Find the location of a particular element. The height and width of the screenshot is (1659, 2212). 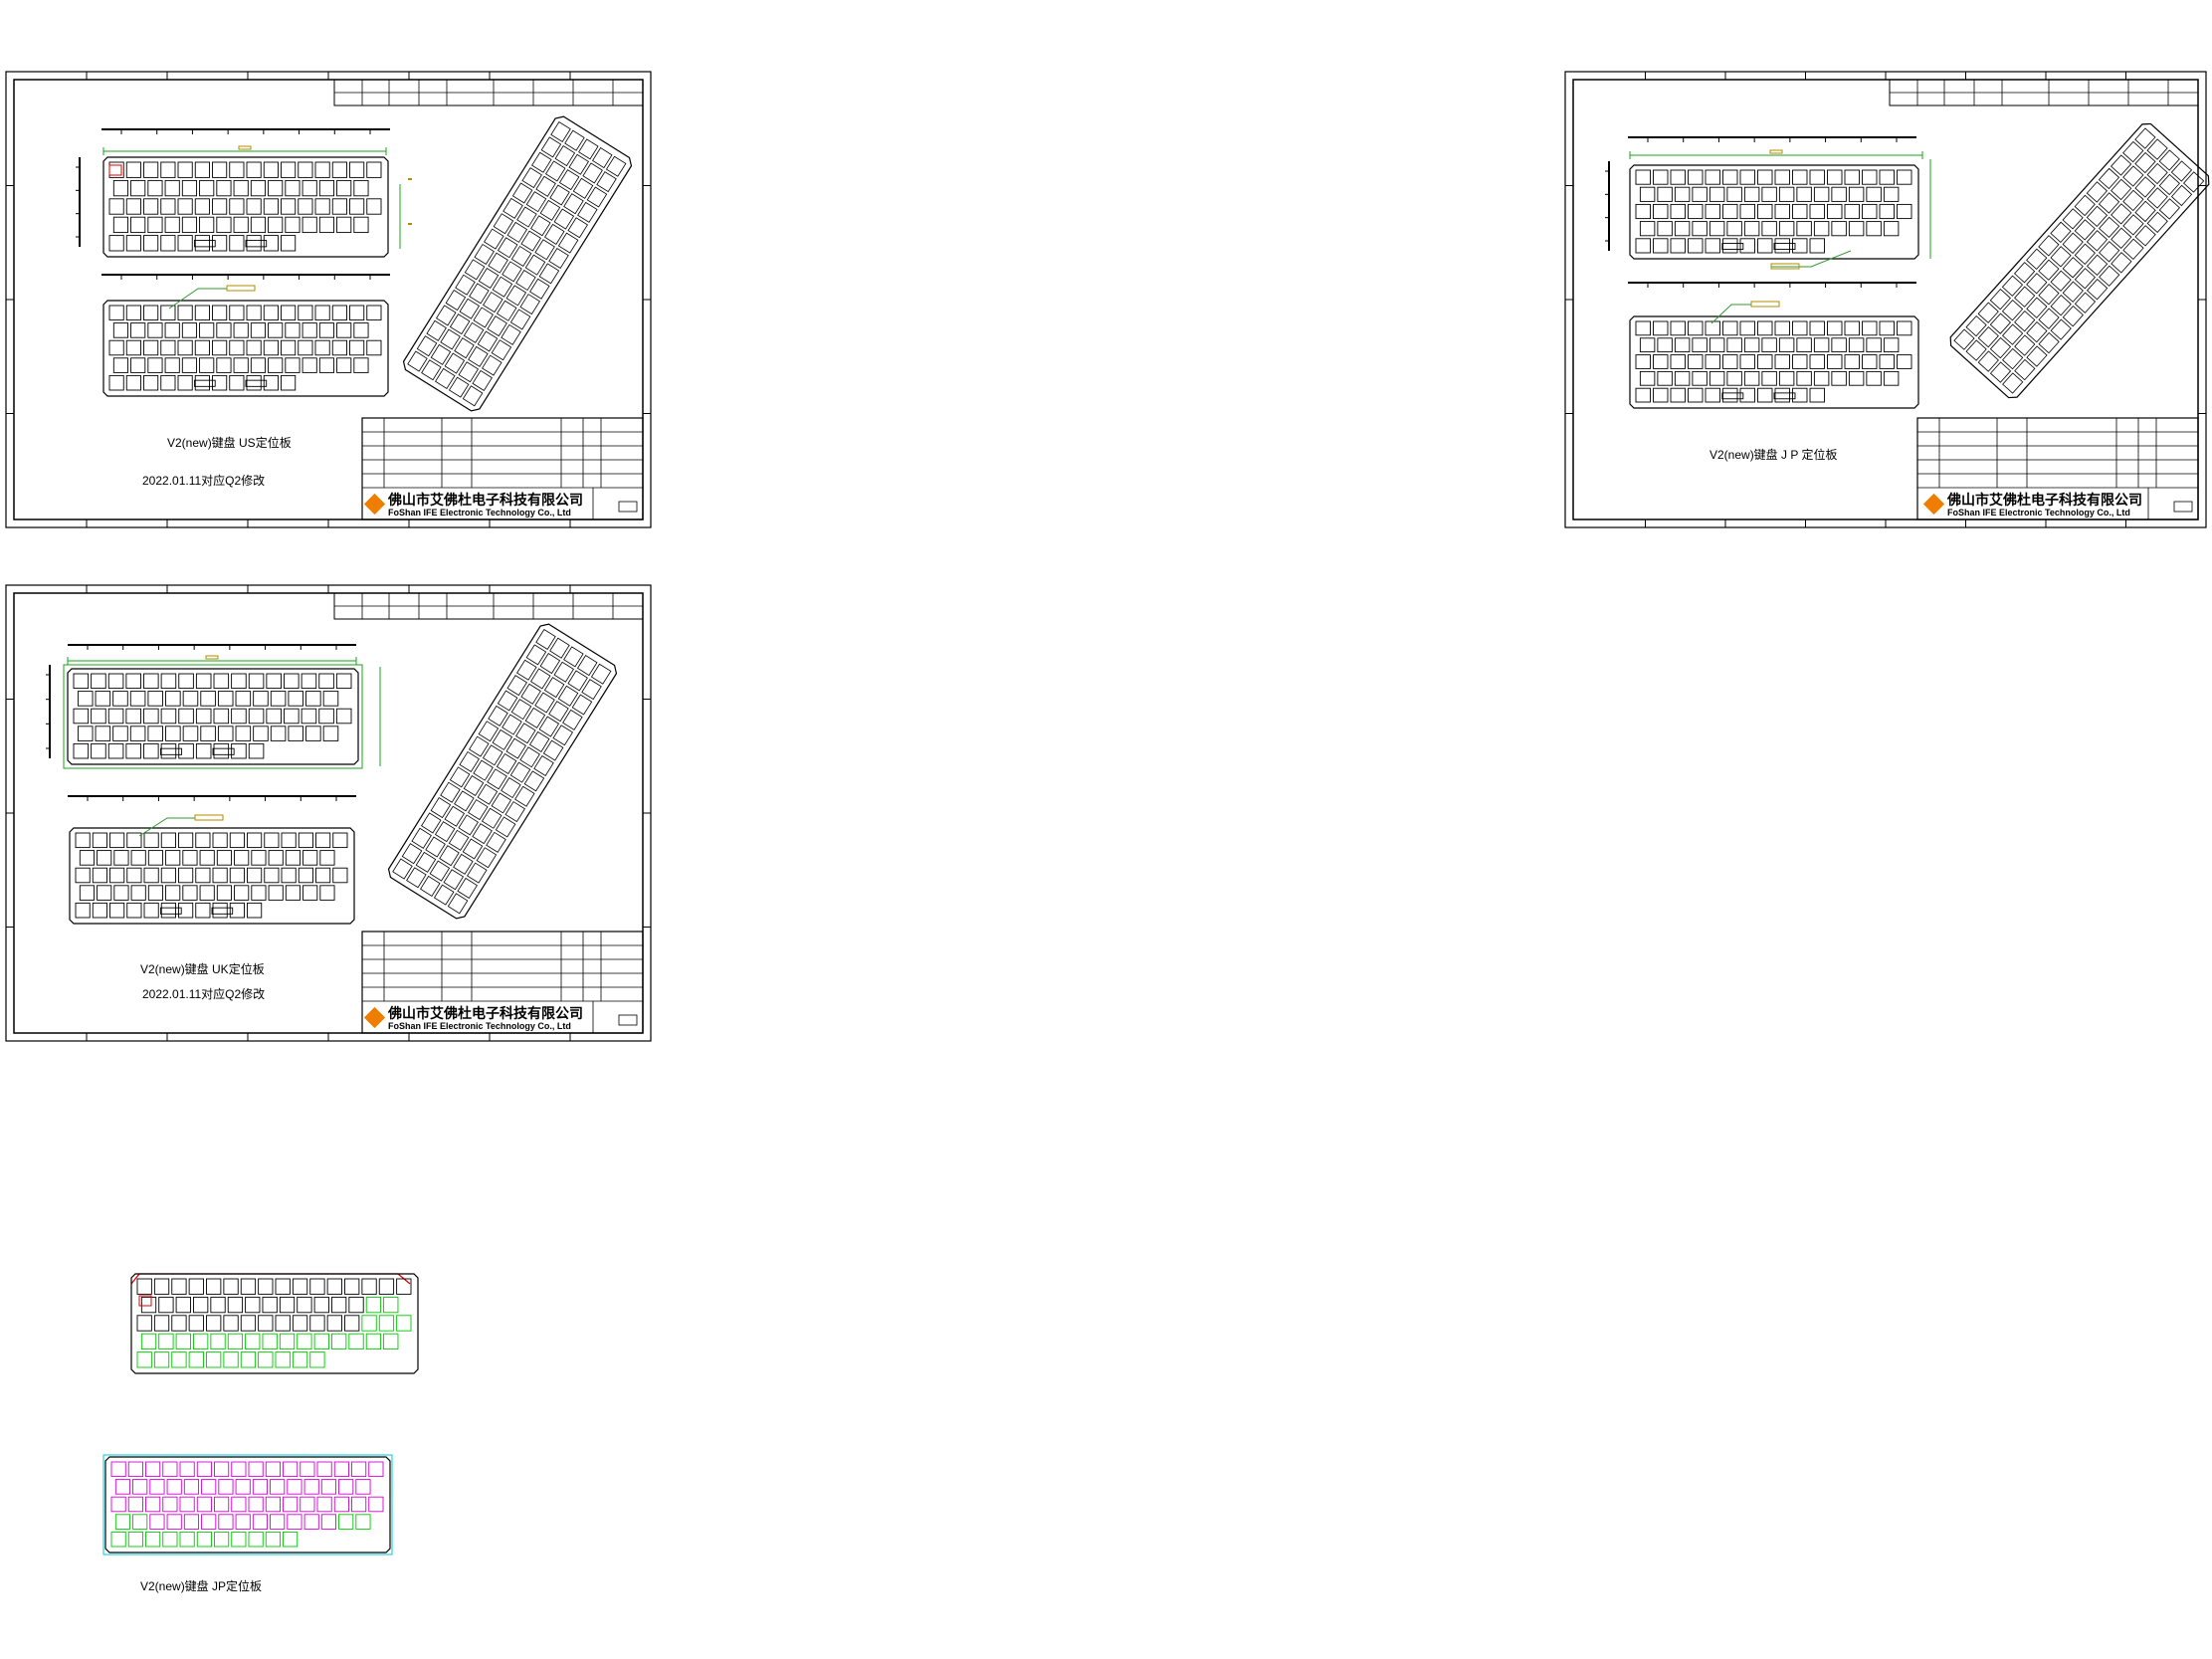

dimension-value-mark is located at coordinates (1776, 151).